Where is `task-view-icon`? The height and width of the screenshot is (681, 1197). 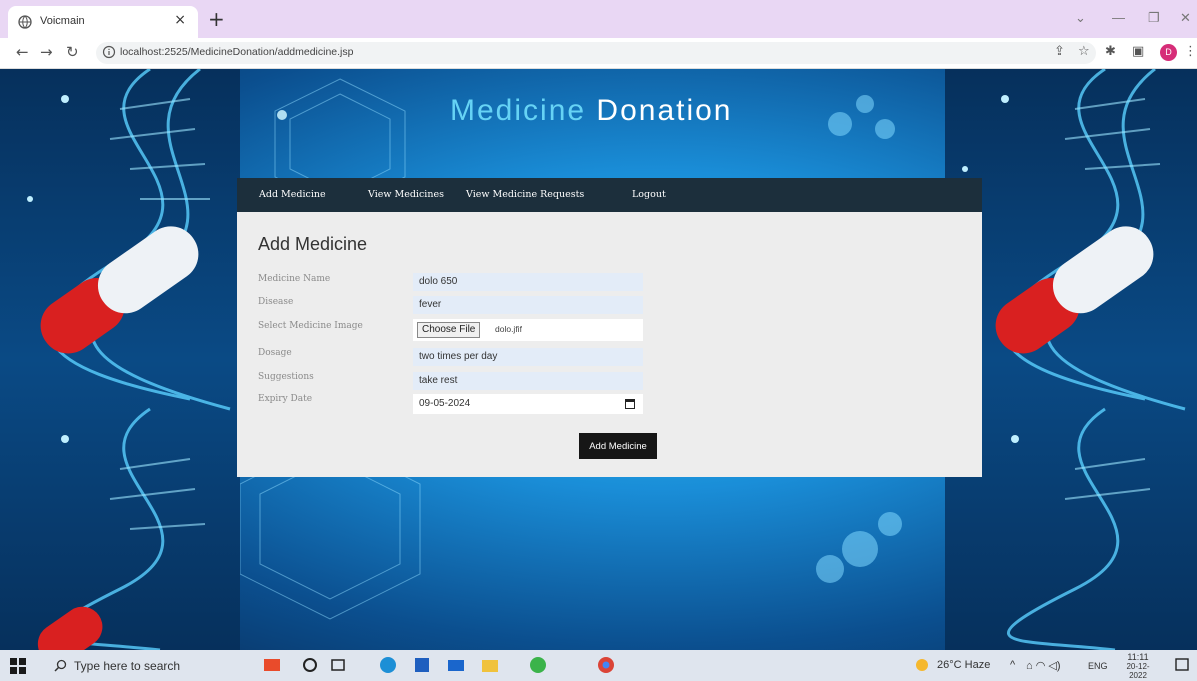 task-view-icon is located at coordinates (338, 665).